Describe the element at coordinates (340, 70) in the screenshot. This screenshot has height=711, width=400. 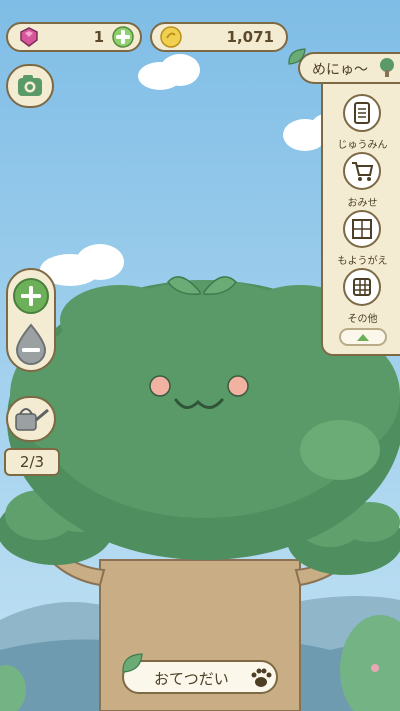
I see `menu-title: めにゅ〜` at that location.